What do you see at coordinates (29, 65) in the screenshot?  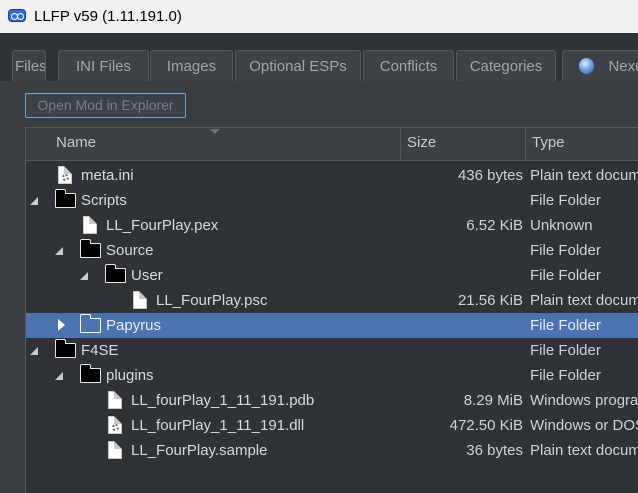 I see `tab-files: Files` at bounding box center [29, 65].